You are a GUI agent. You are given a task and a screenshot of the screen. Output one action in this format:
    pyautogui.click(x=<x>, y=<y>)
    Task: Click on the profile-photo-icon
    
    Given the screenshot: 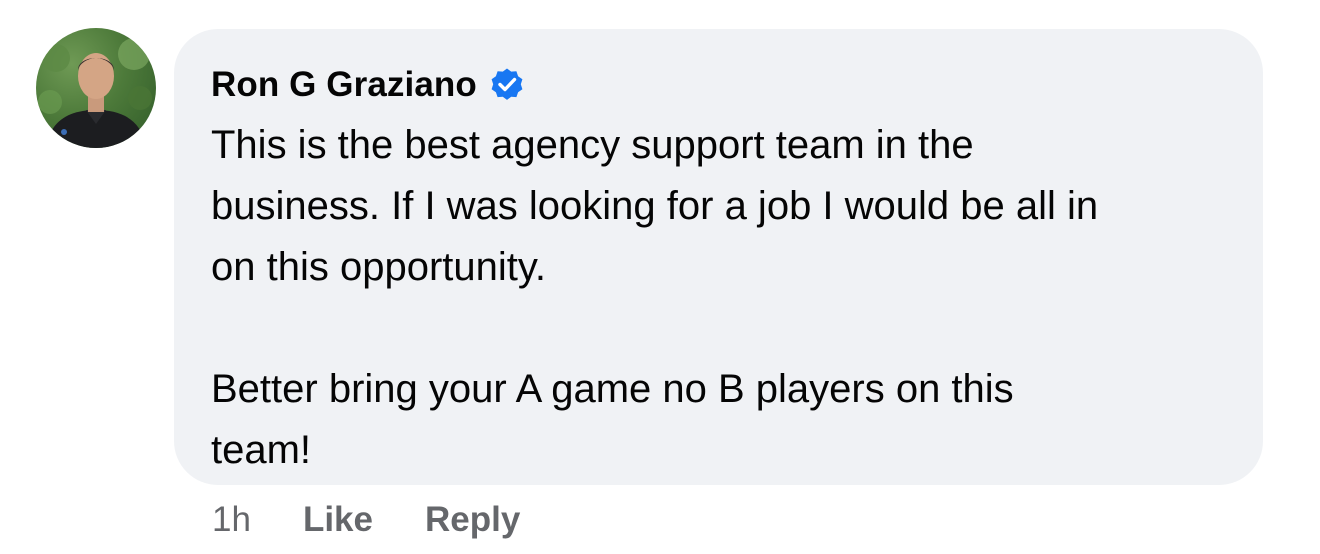 What is the action you would take?
    pyautogui.click(x=95, y=93)
    